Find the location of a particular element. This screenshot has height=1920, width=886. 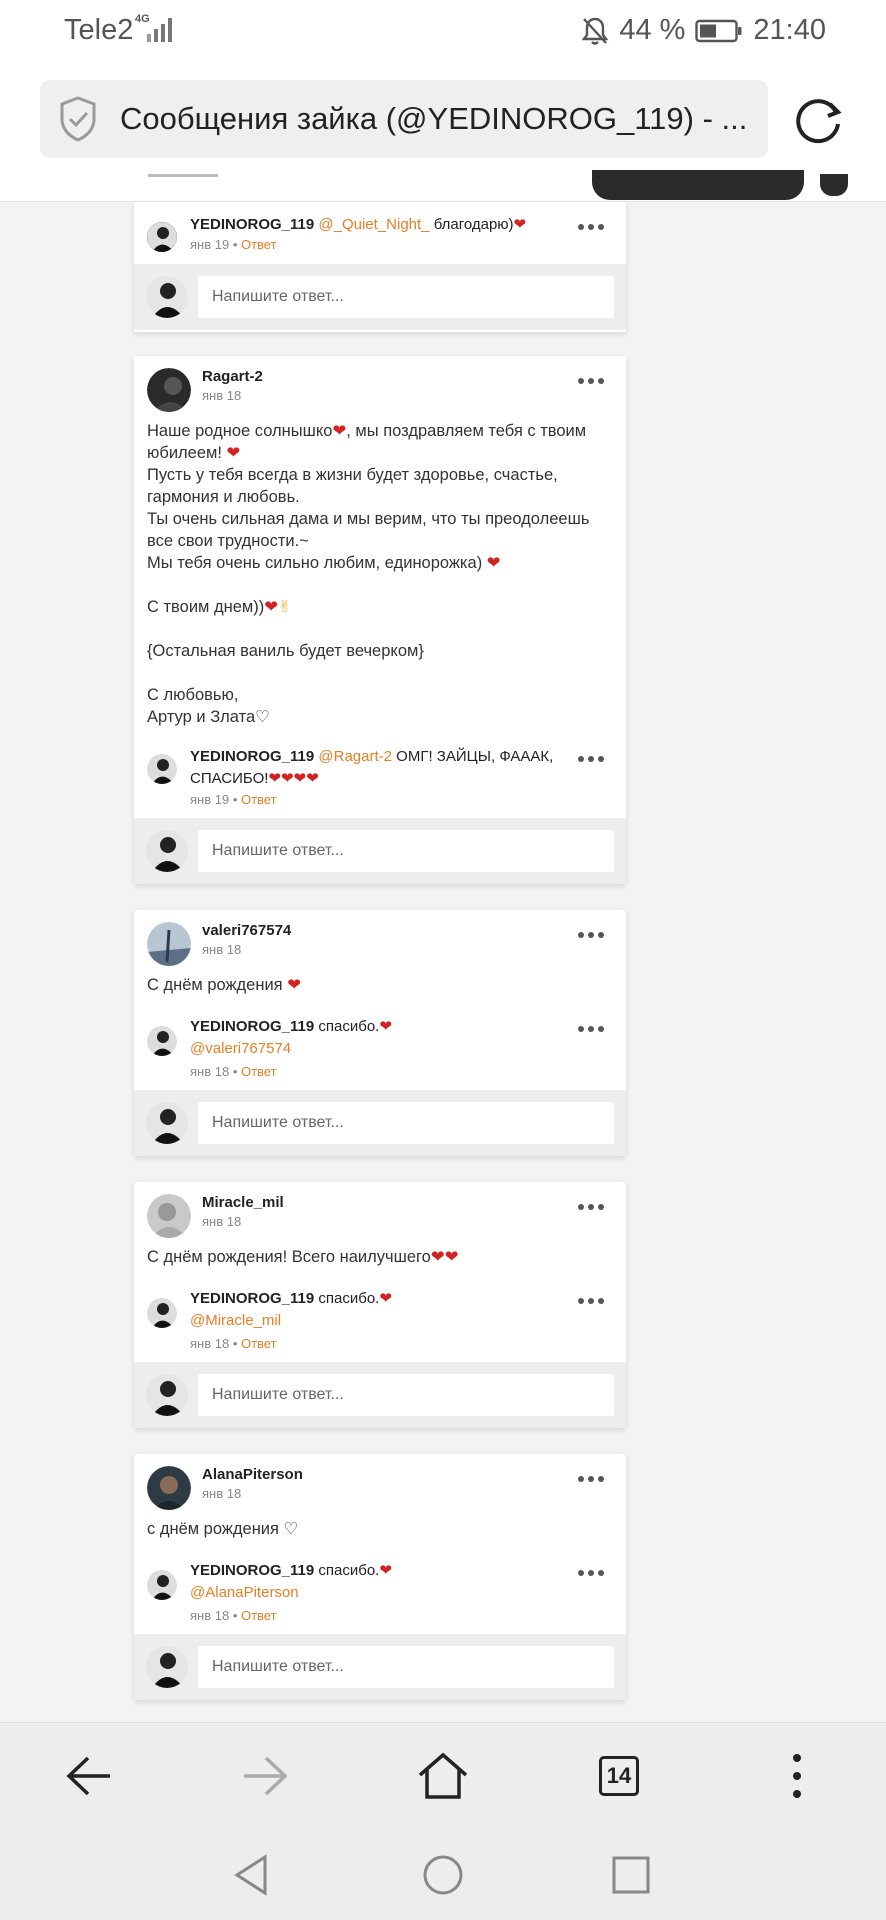

reply-text: ОМГ! ЗАЙЦЫ, ФАААК, is located at coordinates (475, 756).